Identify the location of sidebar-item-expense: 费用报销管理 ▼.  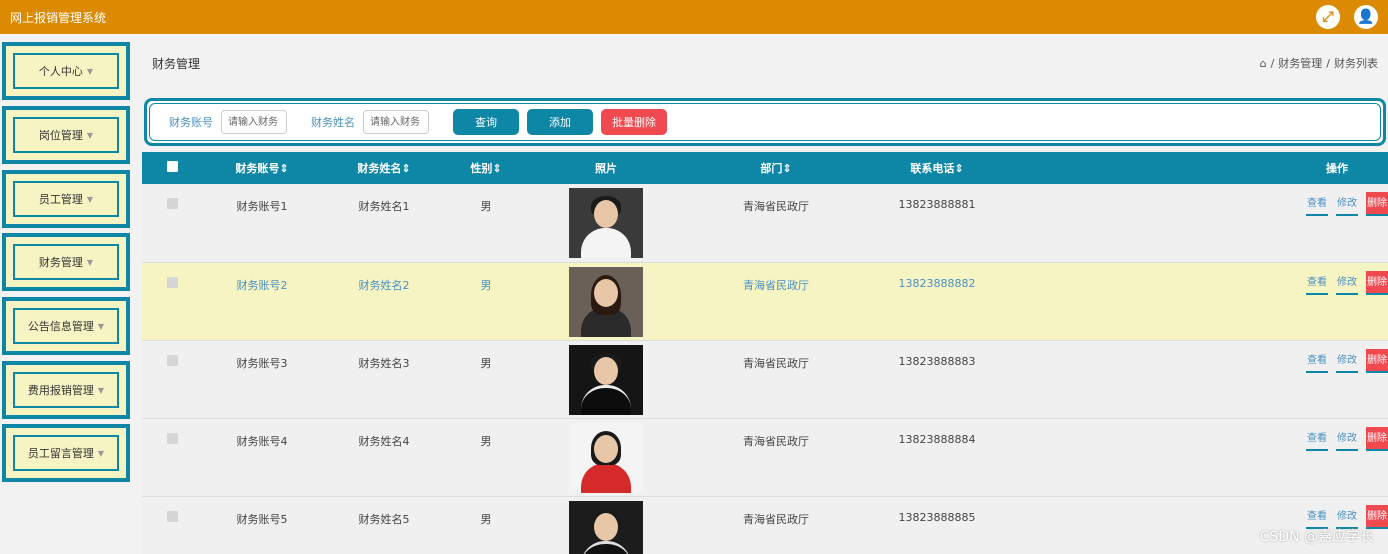
(66, 390).